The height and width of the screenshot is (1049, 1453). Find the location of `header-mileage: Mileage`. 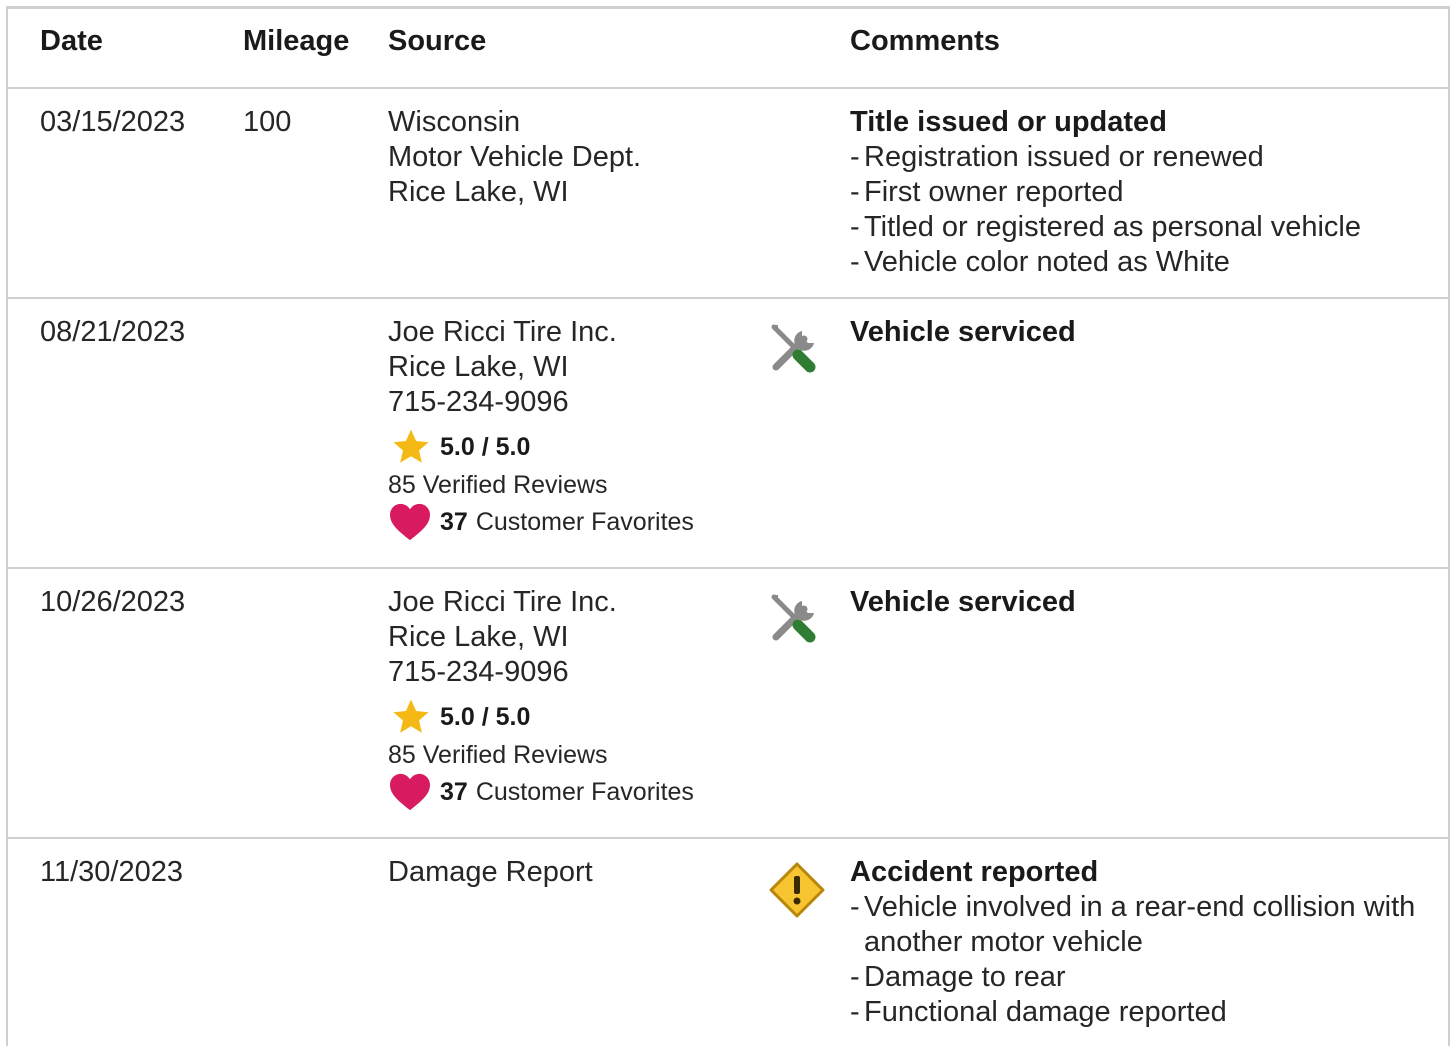

header-mileage: Mileage is located at coordinates (296, 41).